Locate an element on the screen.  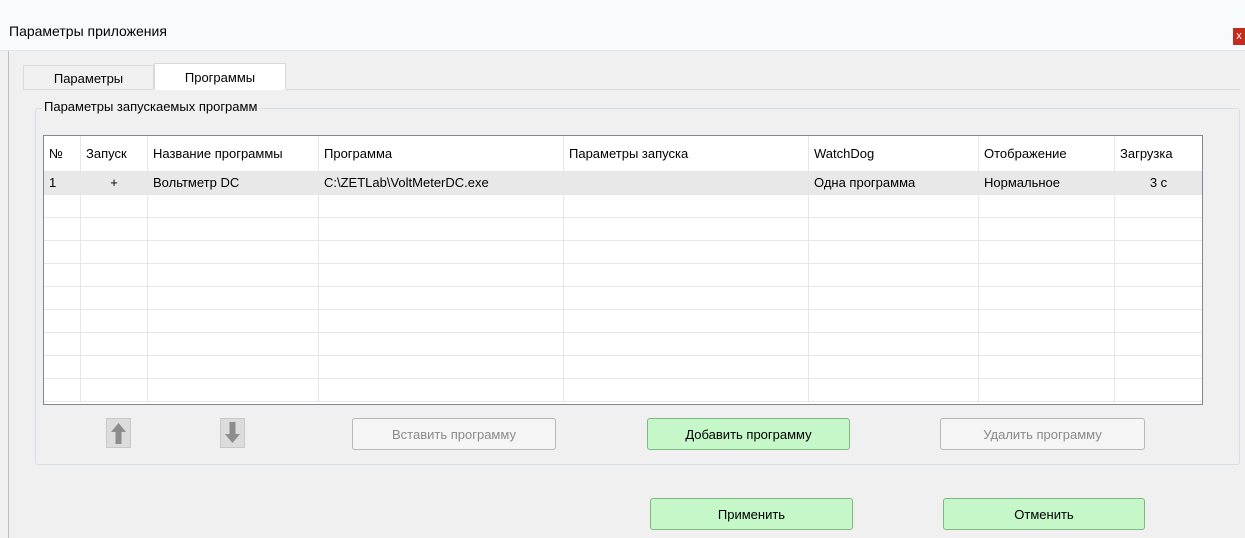
cell-launch: + is located at coordinates (114, 183).